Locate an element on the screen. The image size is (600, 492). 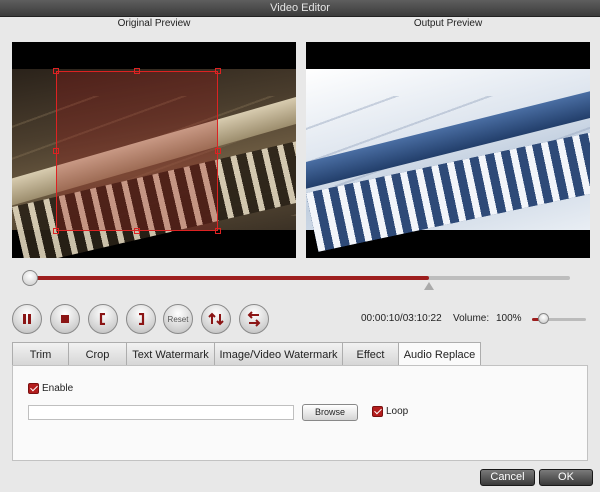
stop-button is located at coordinates (65, 319).